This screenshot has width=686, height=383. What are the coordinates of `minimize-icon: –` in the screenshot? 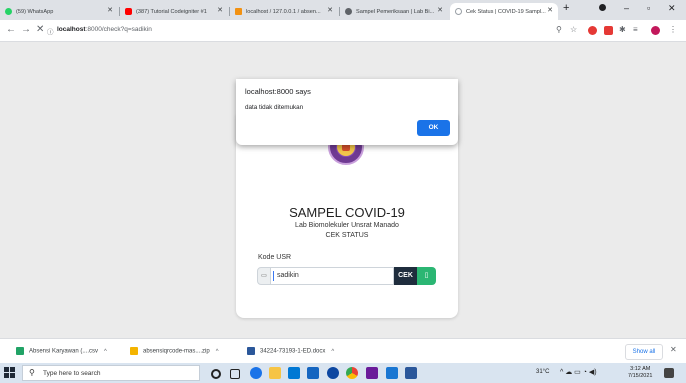 It's located at (626, 8).